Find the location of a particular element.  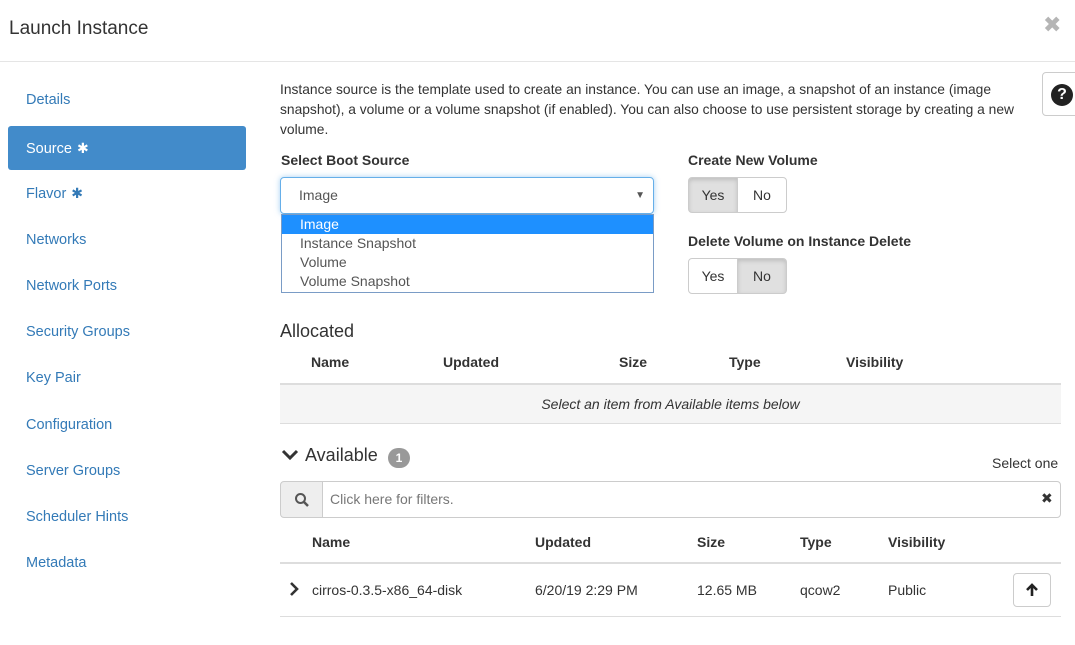

allocate-button is located at coordinates (1032, 590).